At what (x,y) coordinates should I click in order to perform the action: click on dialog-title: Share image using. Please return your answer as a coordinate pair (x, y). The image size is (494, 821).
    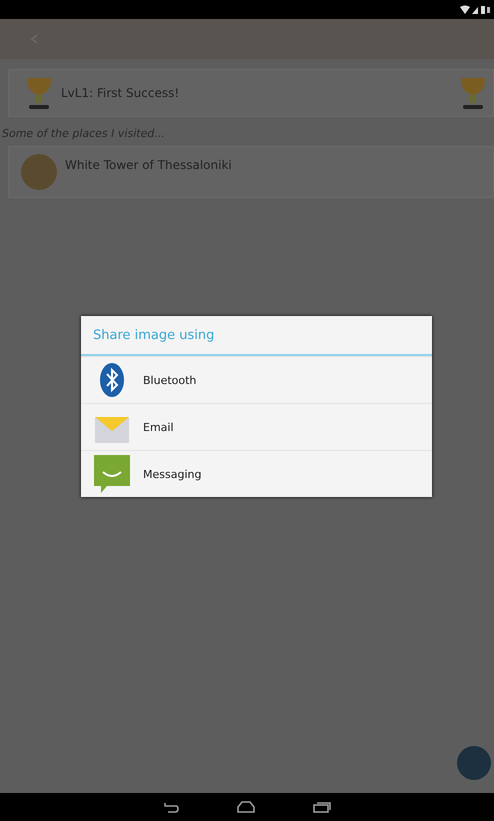
    Looking at the image, I should click on (256, 336).